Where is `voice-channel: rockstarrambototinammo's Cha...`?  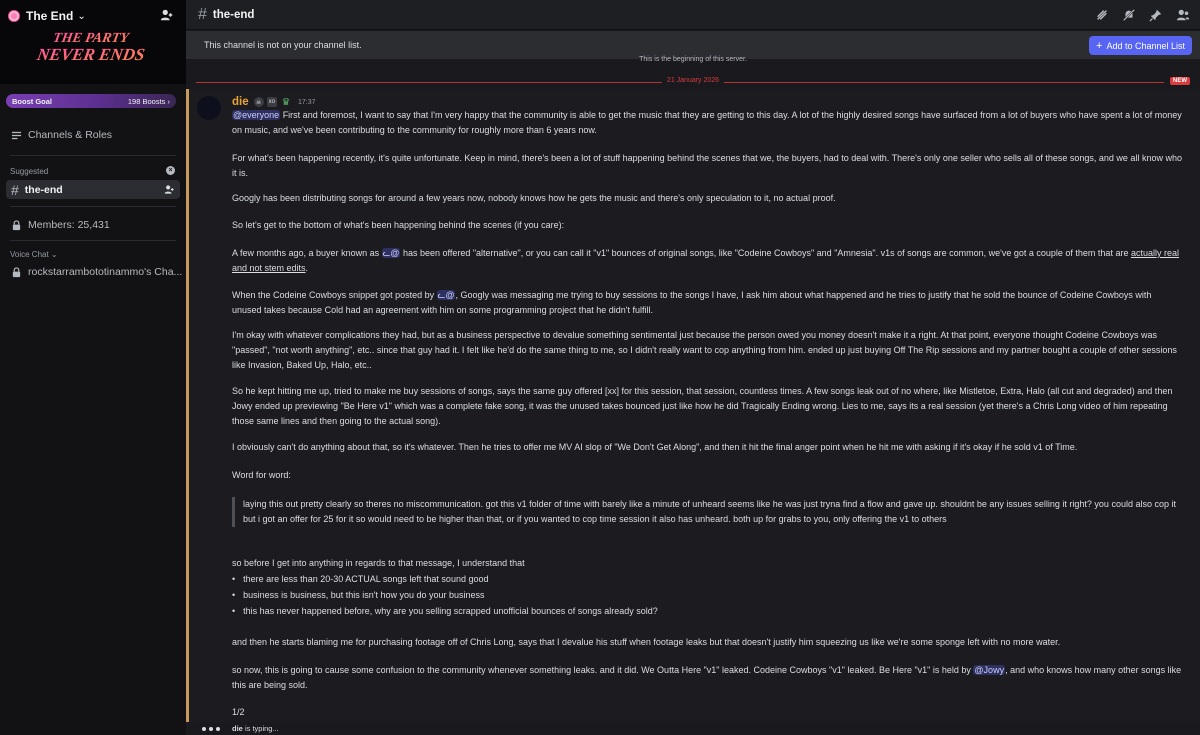 voice-channel: rockstarrambototinammo's Cha... is located at coordinates (96, 272).